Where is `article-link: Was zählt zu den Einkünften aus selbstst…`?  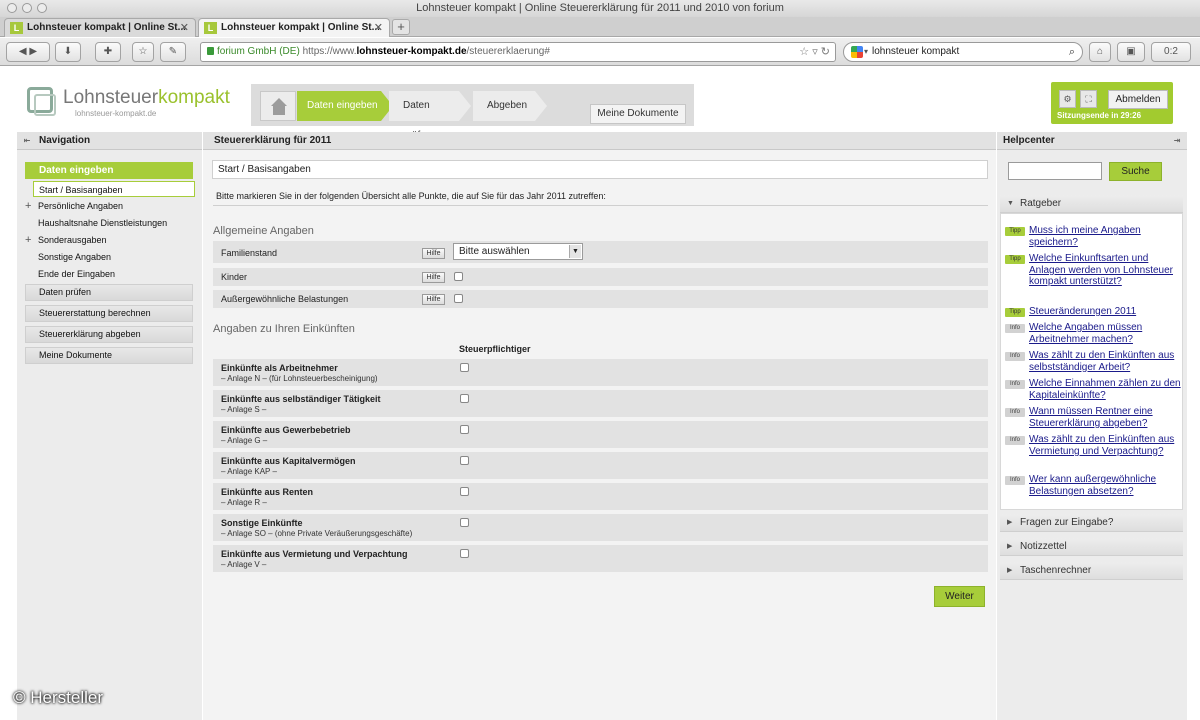
article-link: Was zählt zu den Einkünften aus selbstst… is located at coordinates (1105, 361).